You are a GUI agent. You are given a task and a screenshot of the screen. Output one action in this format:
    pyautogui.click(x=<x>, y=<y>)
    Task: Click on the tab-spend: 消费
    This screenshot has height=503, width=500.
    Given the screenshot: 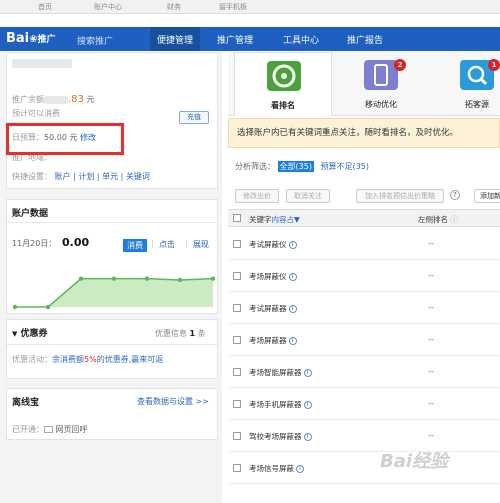 What is the action you would take?
    pyautogui.click(x=135, y=245)
    